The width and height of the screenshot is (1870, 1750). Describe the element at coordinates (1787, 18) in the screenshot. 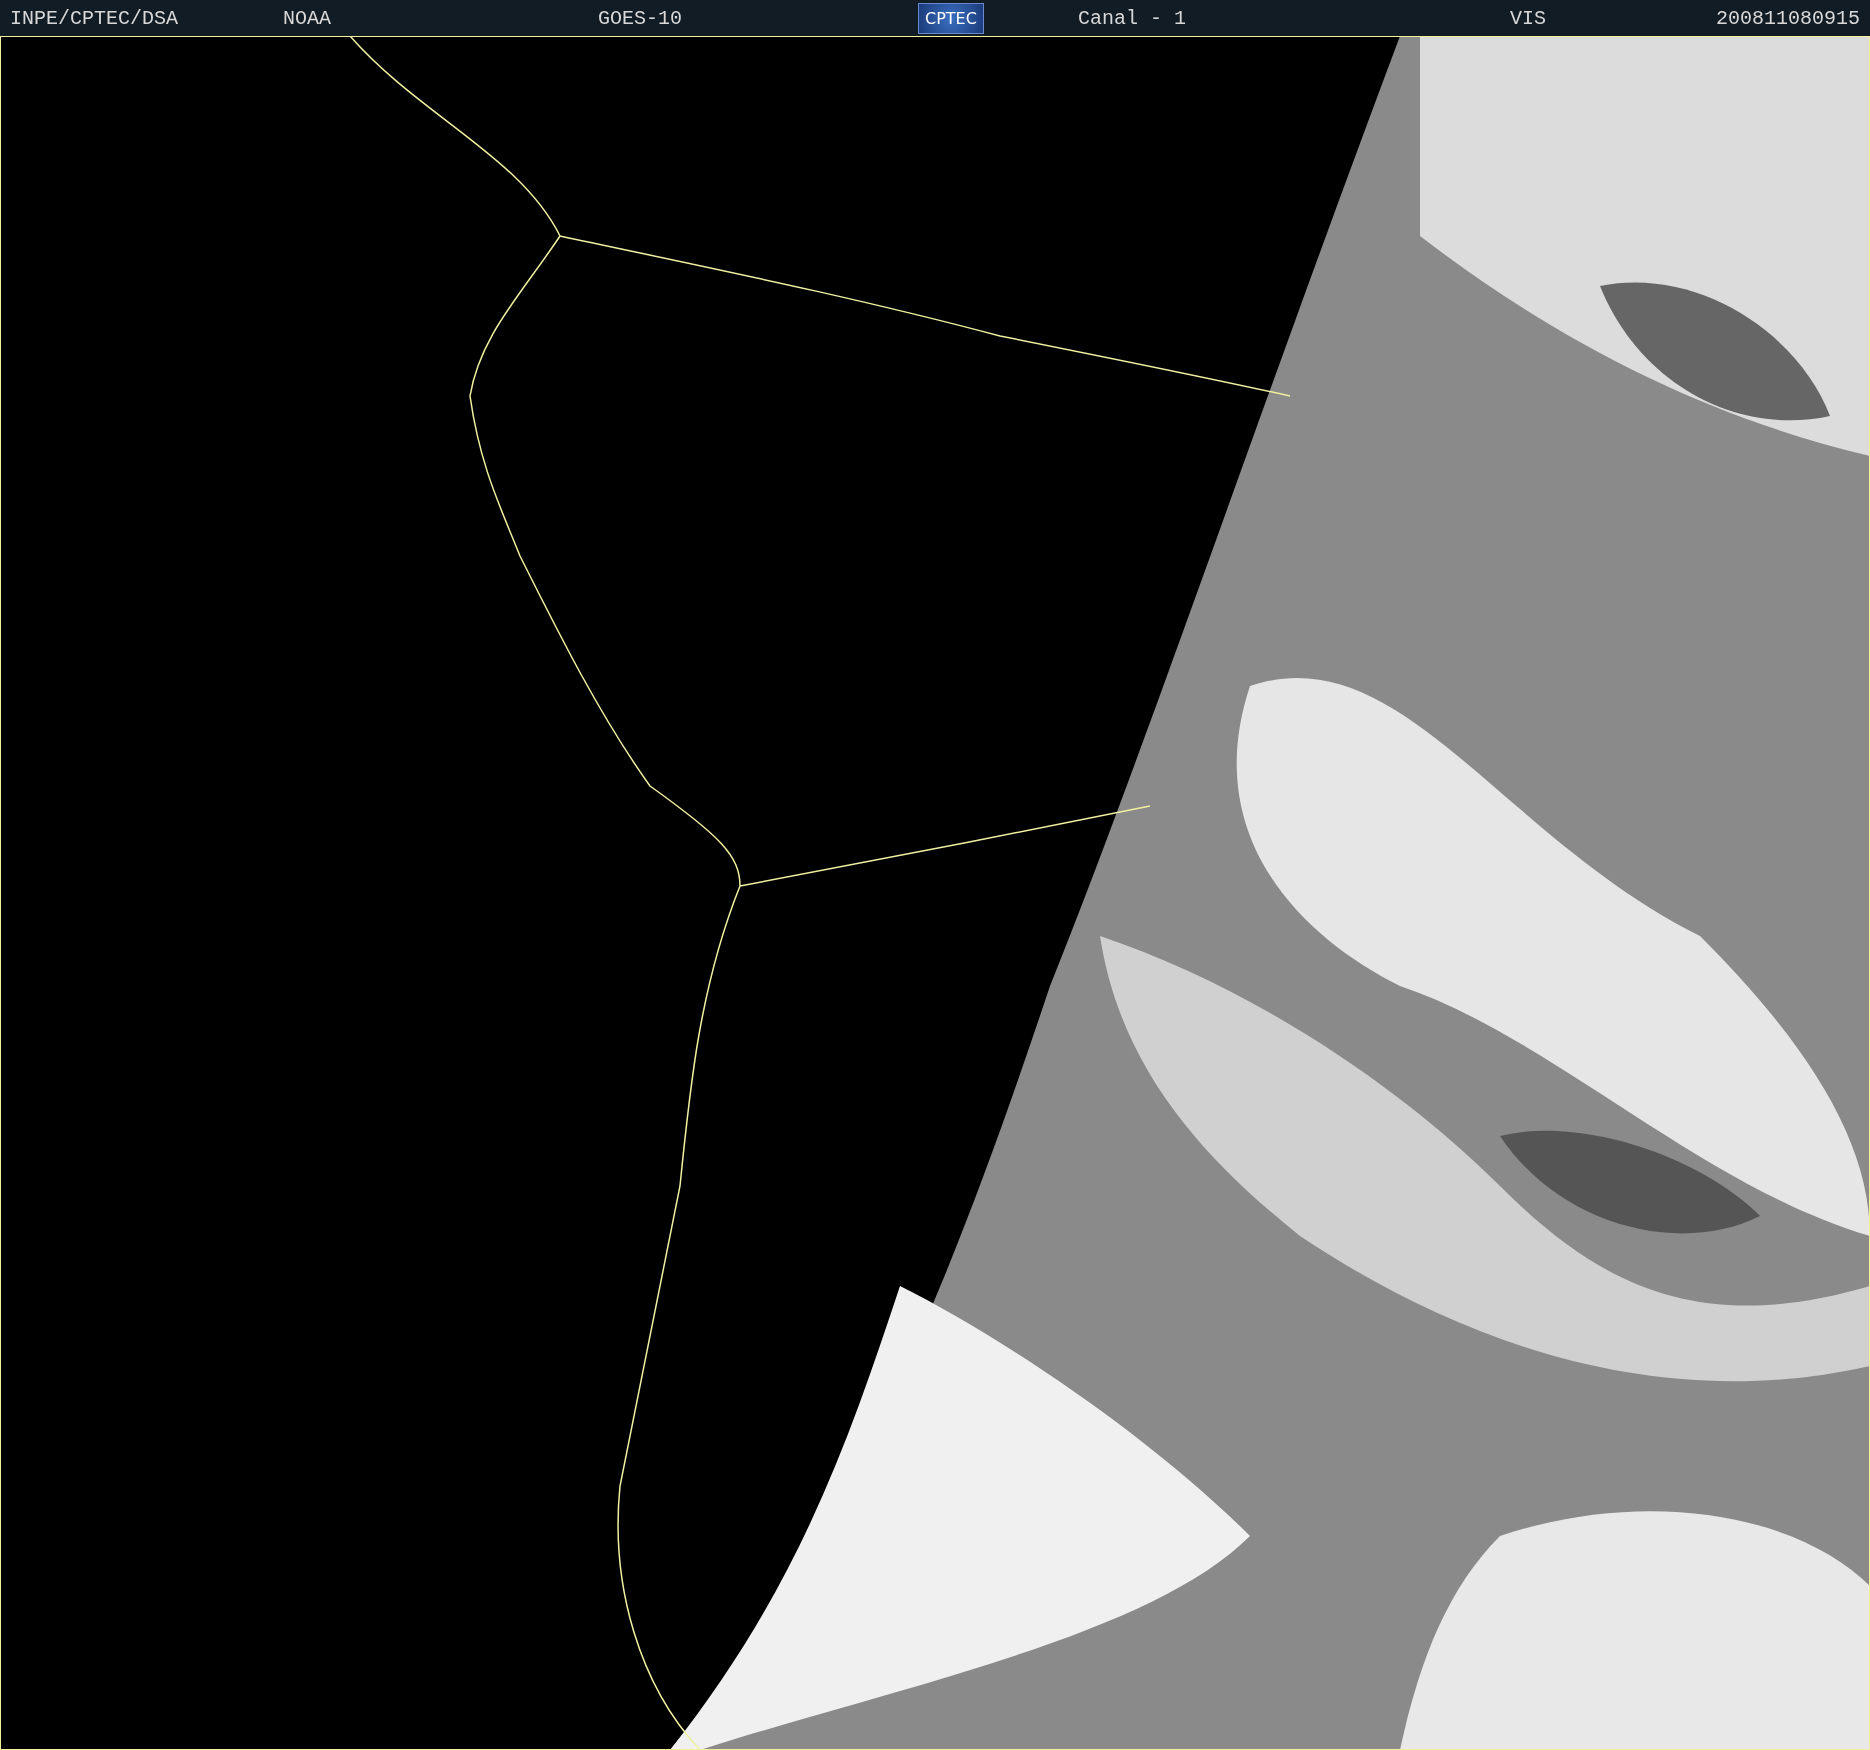

I see `timestamp-label: 200811080915` at that location.